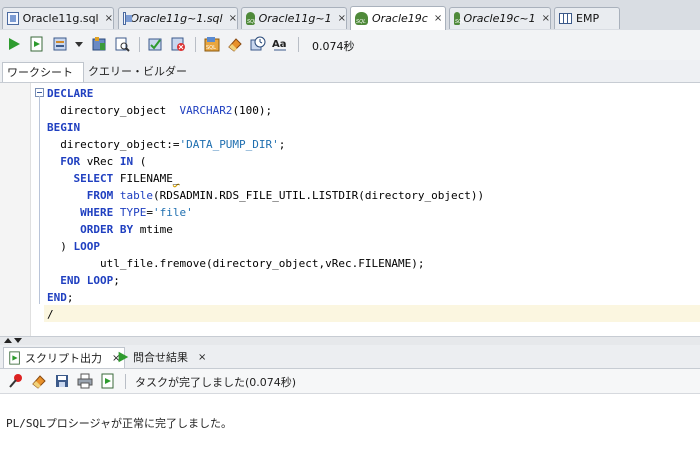  Describe the element at coordinates (60, 246) in the screenshot. I see `code-token: )` at that location.